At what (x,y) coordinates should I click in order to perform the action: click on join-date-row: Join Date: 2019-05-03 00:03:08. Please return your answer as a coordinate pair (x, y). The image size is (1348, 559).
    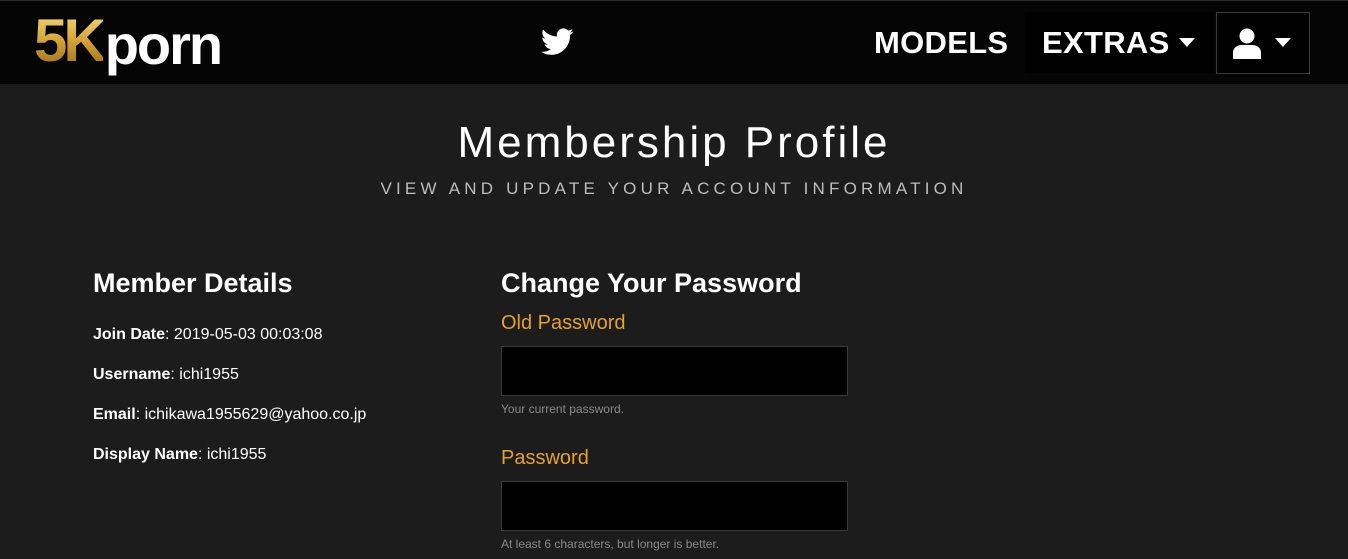
    Looking at the image, I should click on (207, 335).